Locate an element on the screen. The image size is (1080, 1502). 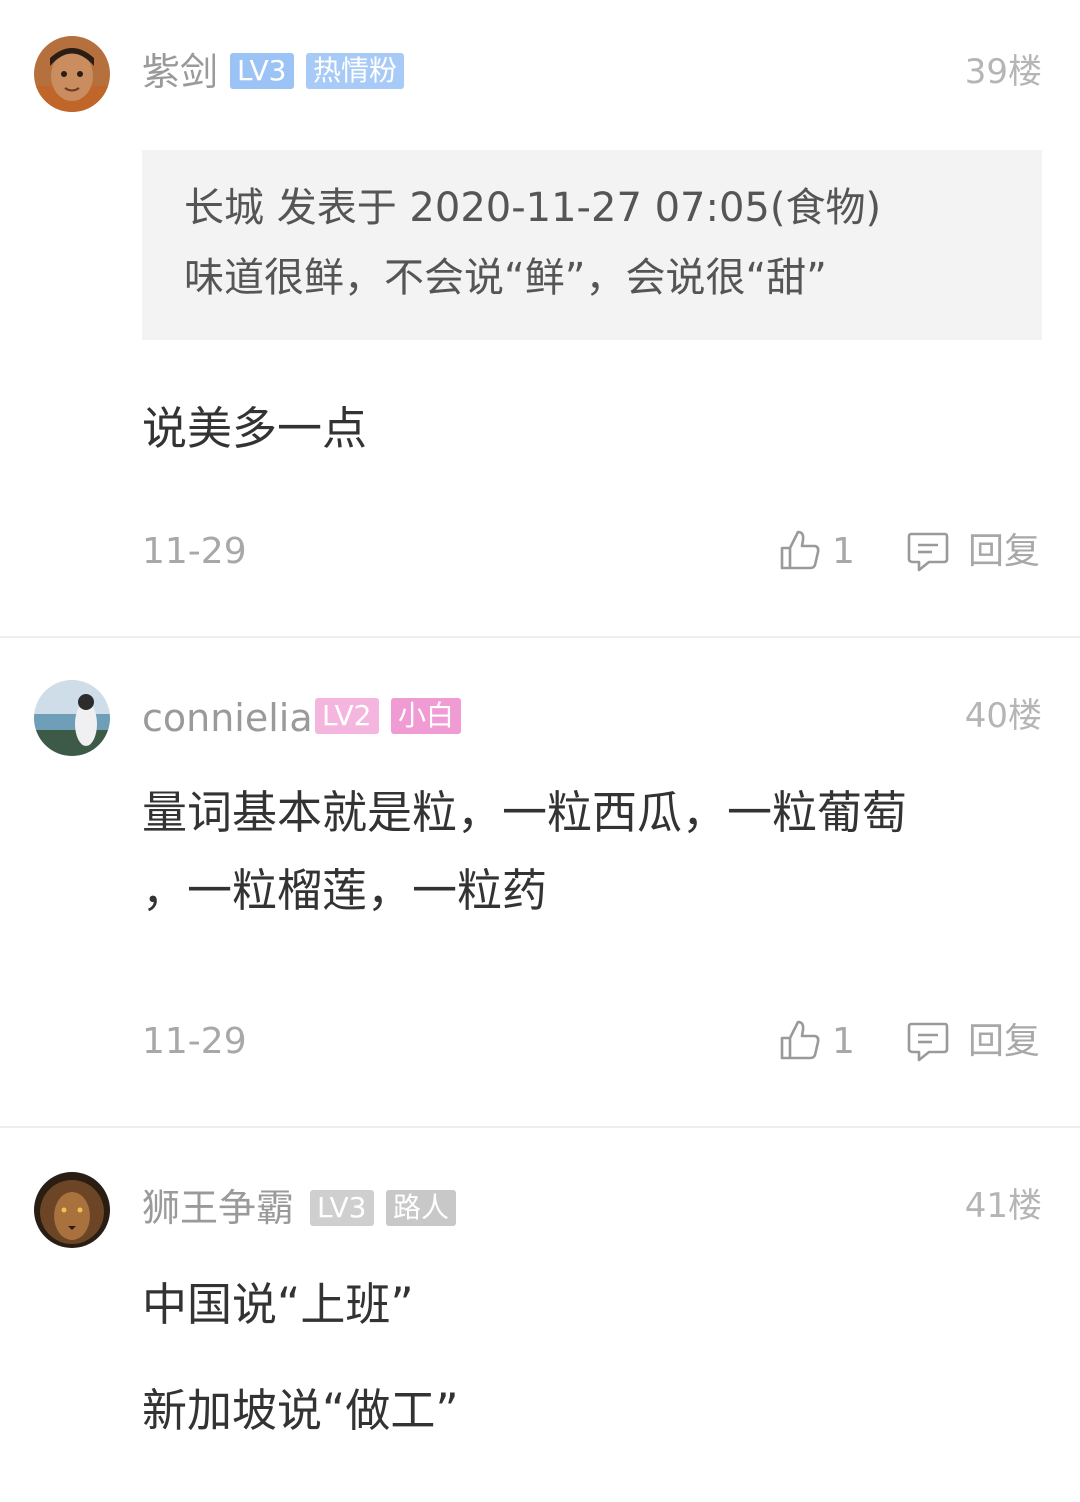
quote-text: 味道很鲜，不会说“鲜”，会说很“甜” is located at coordinates (505, 278).